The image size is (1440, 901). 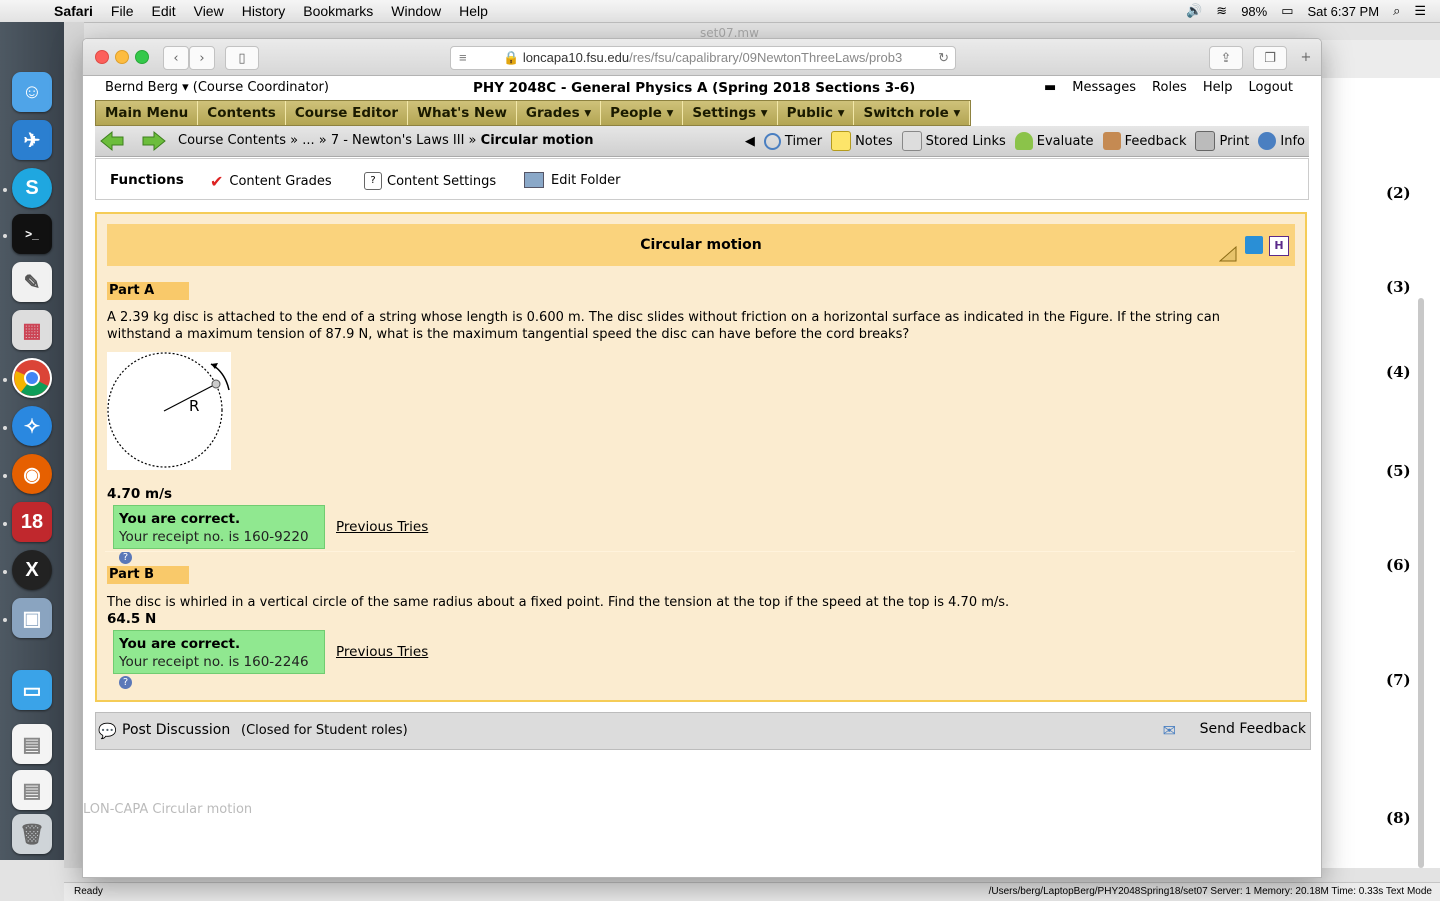 What do you see at coordinates (1421, 583) in the screenshot?
I see `background-scrollbar` at bounding box center [1421, 583].